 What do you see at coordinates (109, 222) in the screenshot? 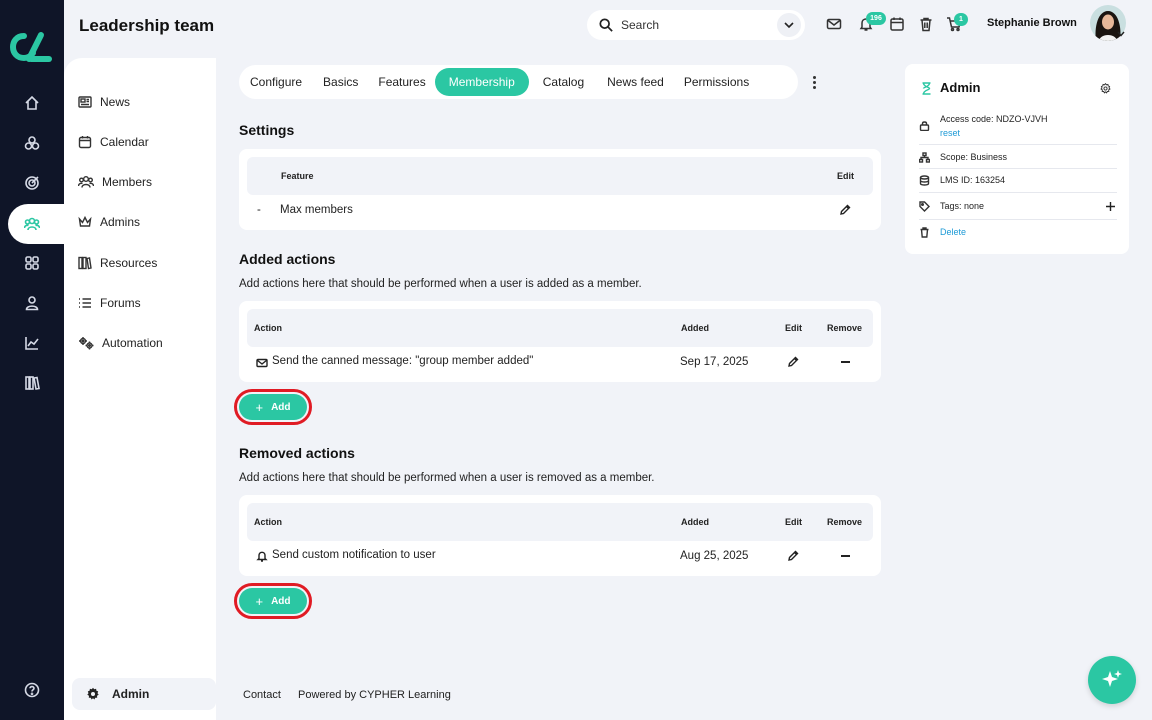
I see `sidebar-item-admins: Admins` at bounding box center [109, 222].